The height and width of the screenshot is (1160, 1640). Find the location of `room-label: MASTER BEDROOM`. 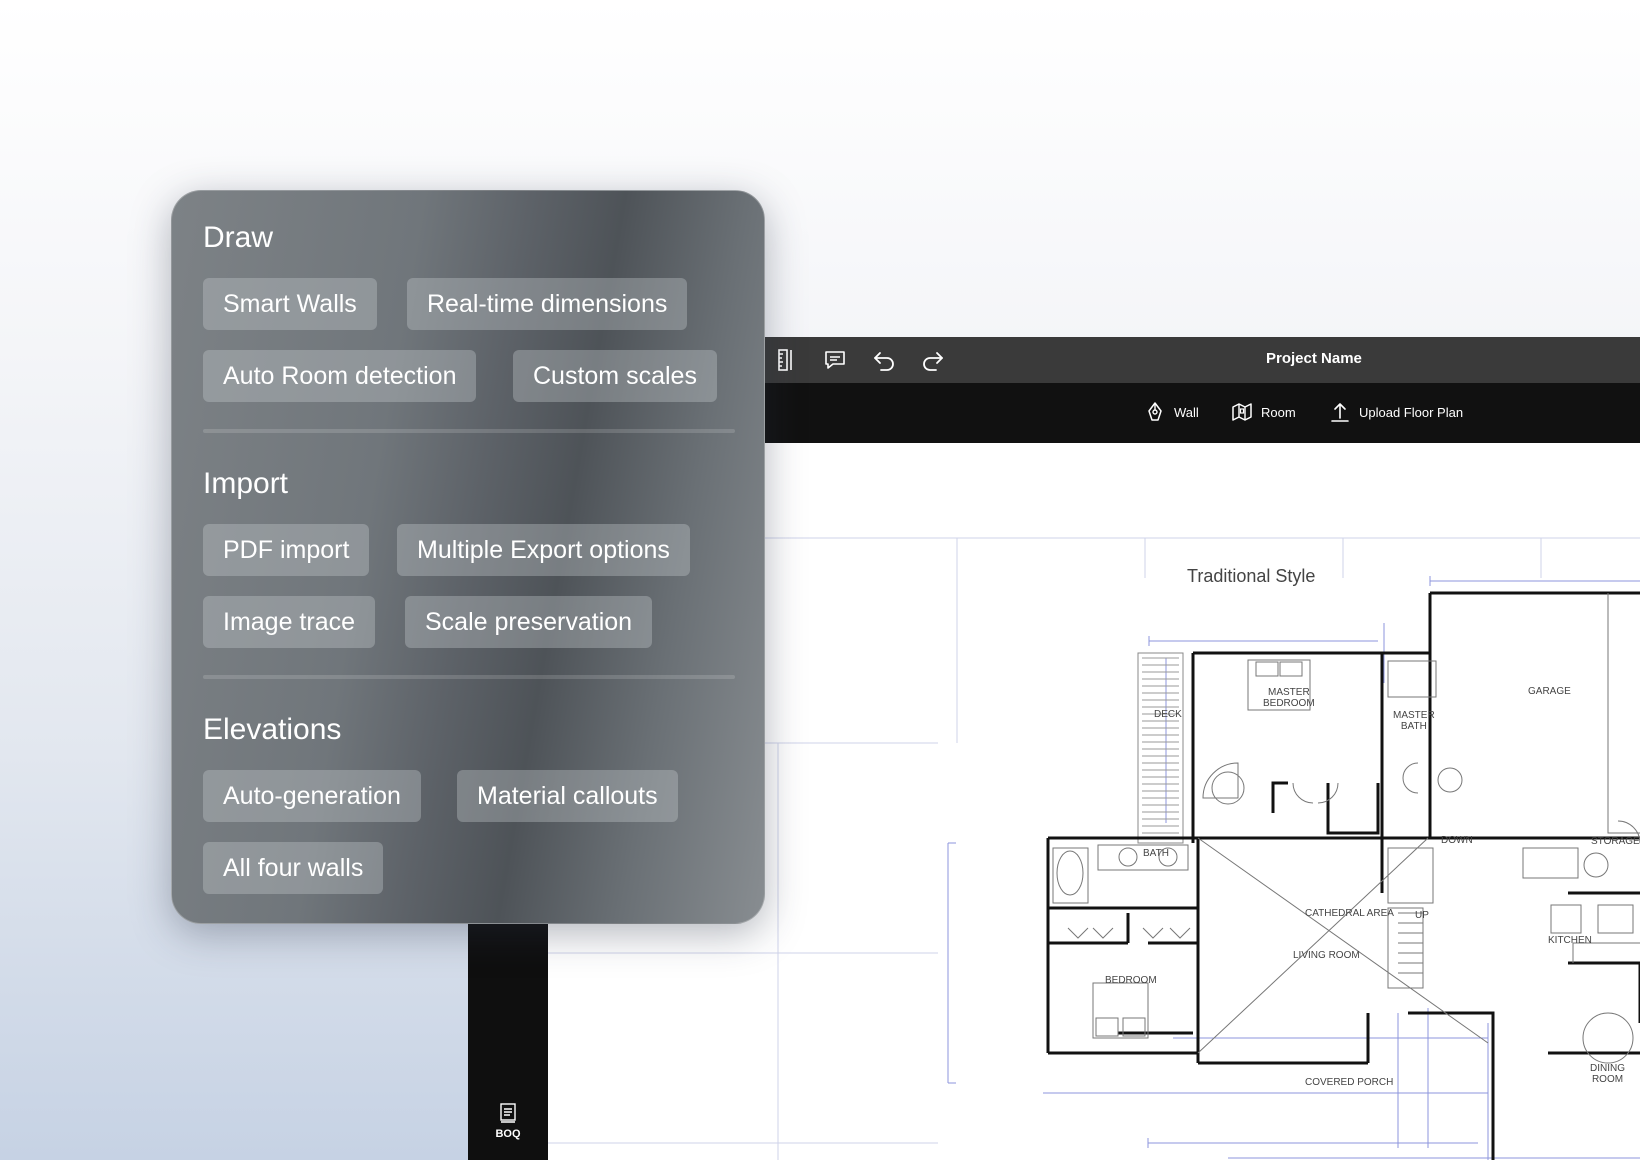

room-label: MASTER BEDROOM is located at coordinates (1289, 698).